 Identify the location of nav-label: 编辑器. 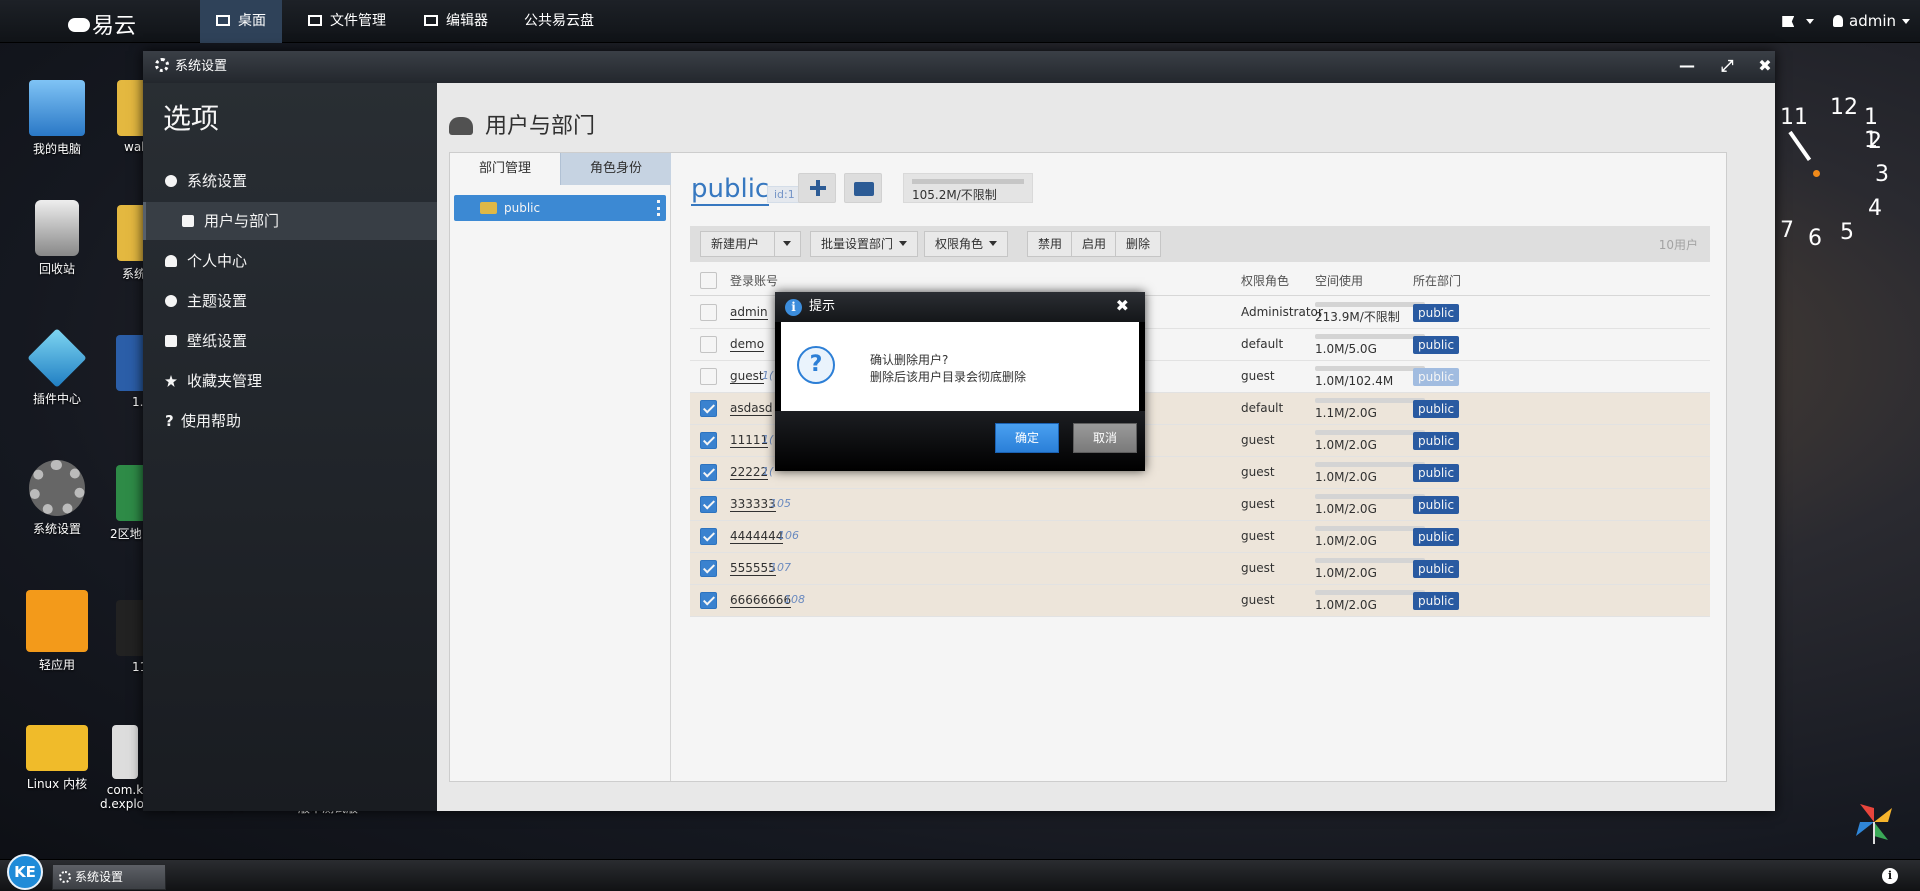
(467, 21).